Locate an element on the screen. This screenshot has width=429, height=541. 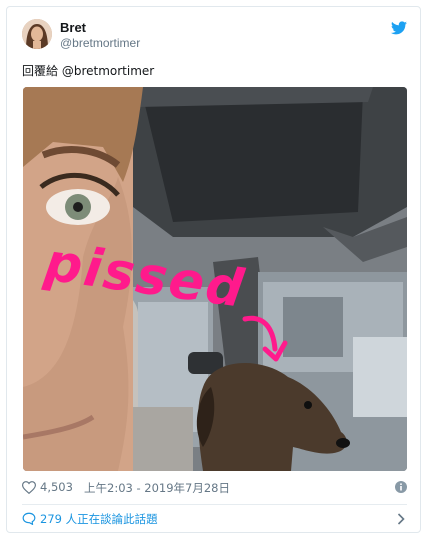
chevron-right-icon is located at coordinates (401, 519).